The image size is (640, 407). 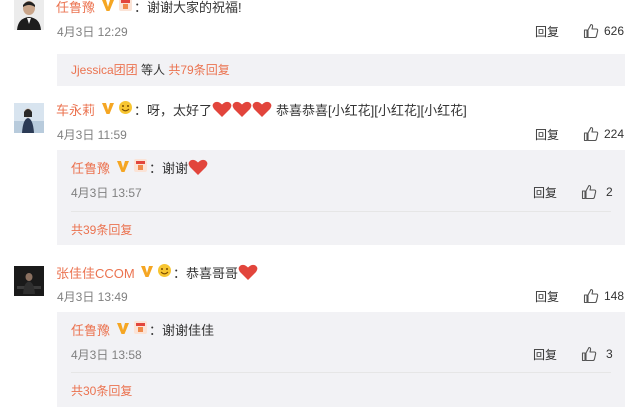 I want to click on commenter-name: 任鲁豫, so click(x=75, y=8).